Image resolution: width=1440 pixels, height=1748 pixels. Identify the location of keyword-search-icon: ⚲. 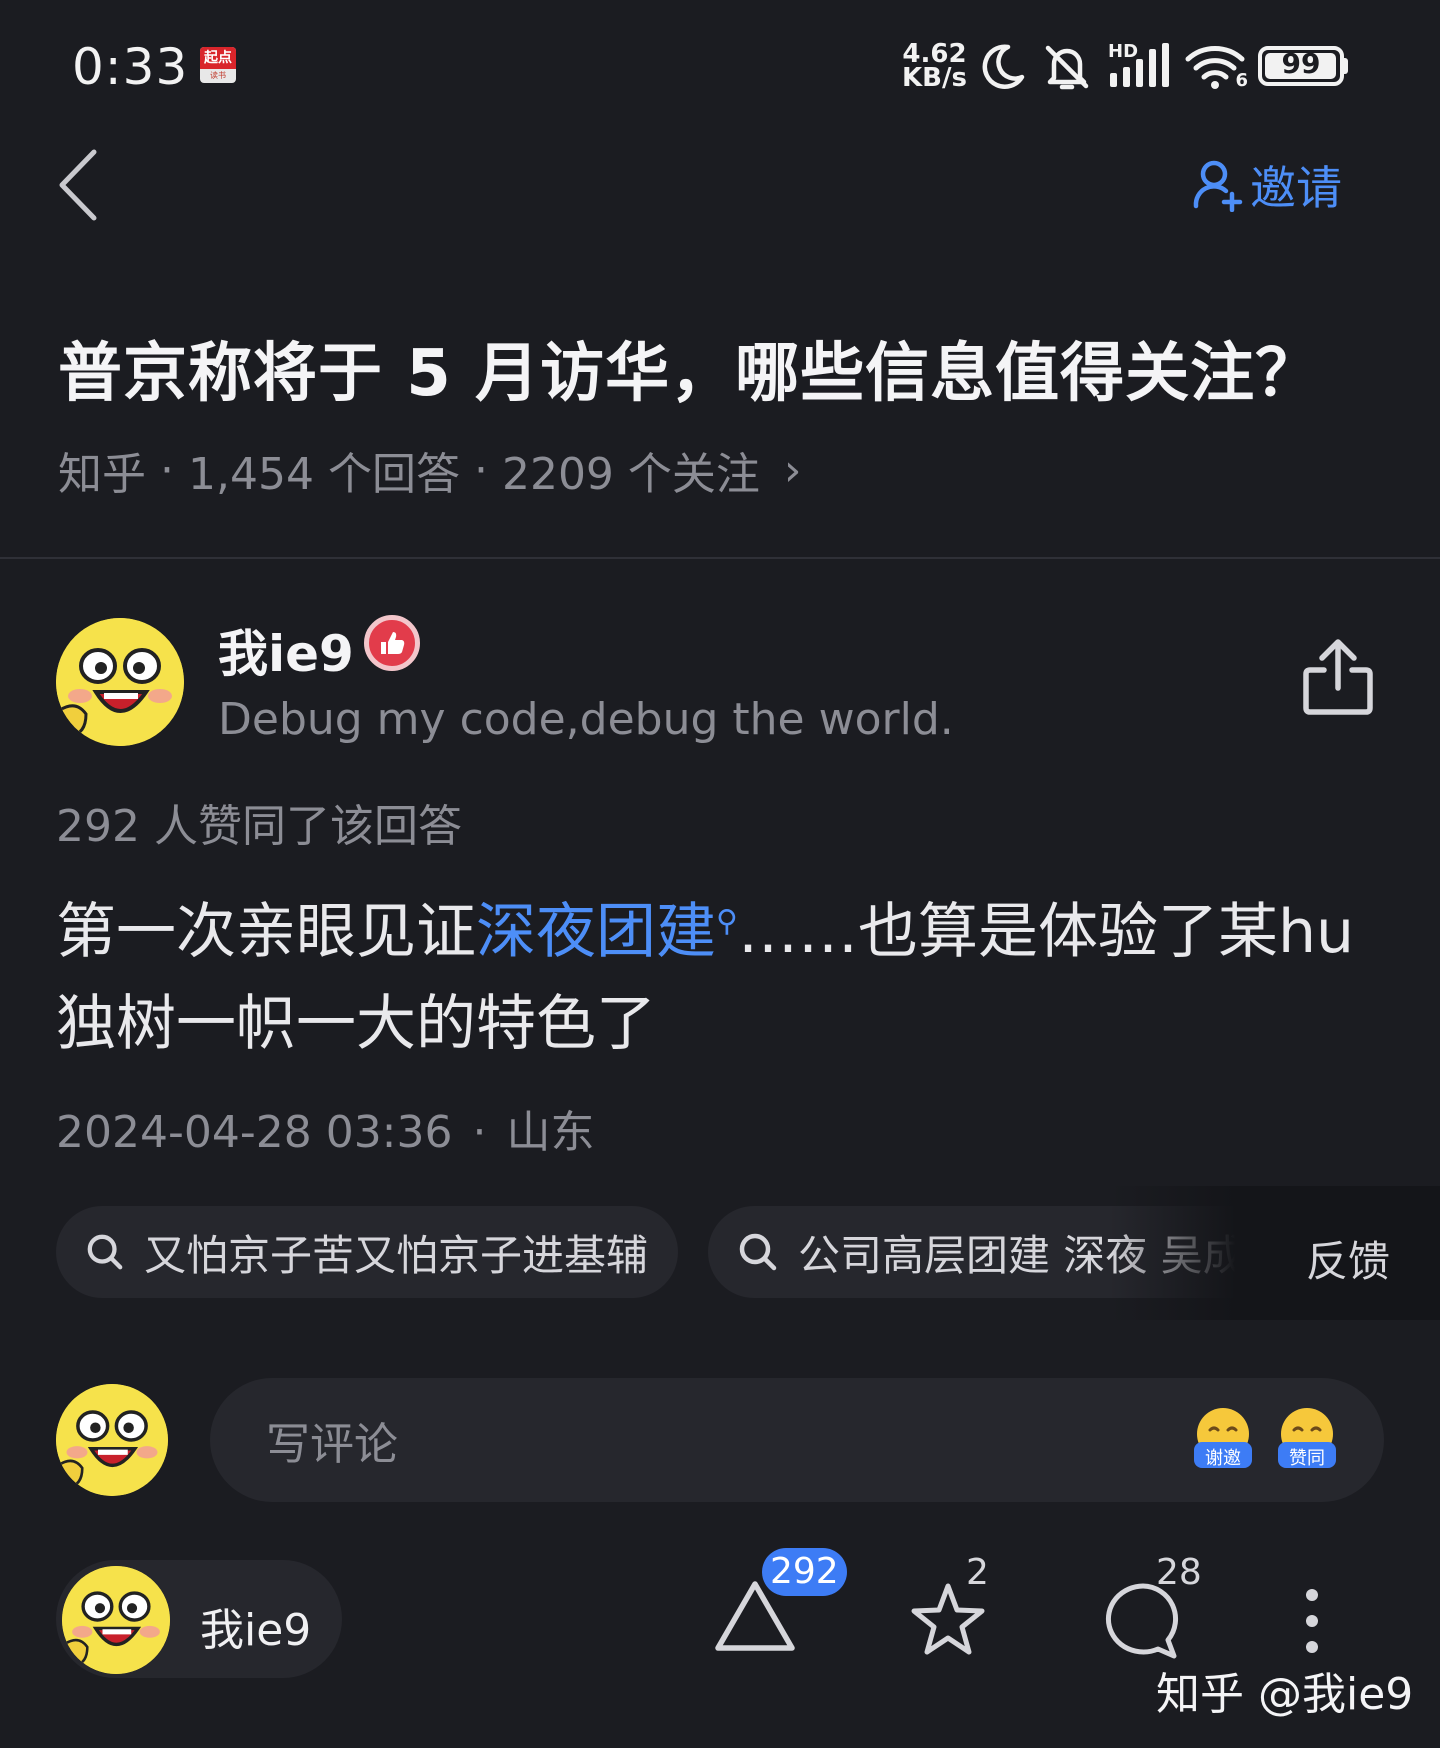
(727, 921).